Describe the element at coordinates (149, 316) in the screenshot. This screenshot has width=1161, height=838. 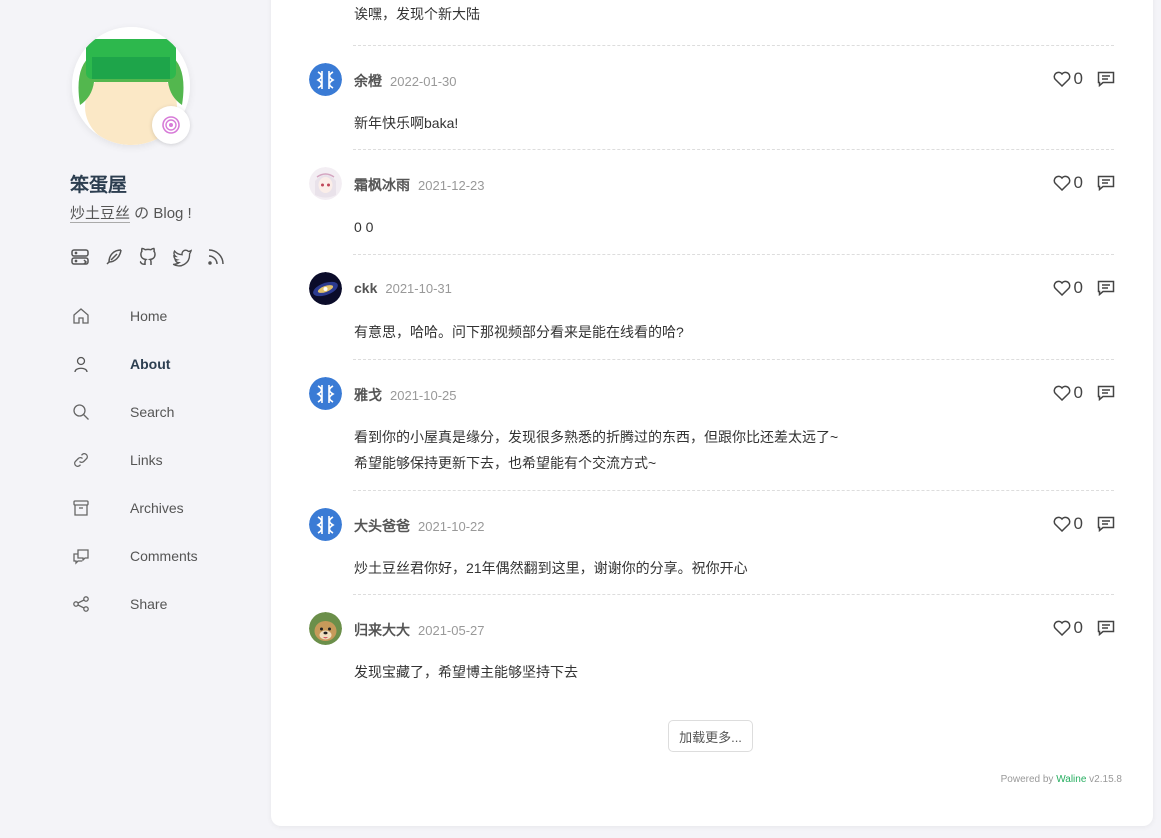
I see `nav-label-home: Home` at that location.